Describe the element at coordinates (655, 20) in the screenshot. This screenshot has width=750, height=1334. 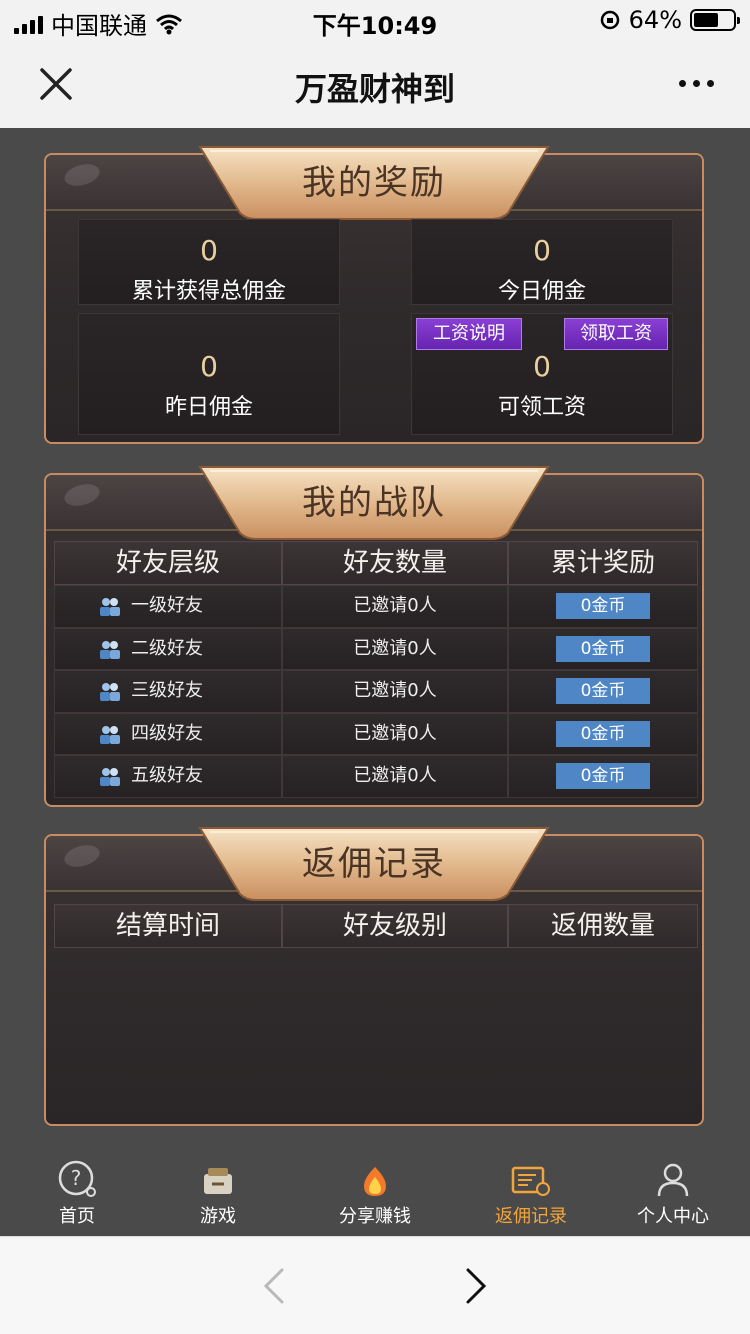
I see `battery-percent: 64%` at that location.